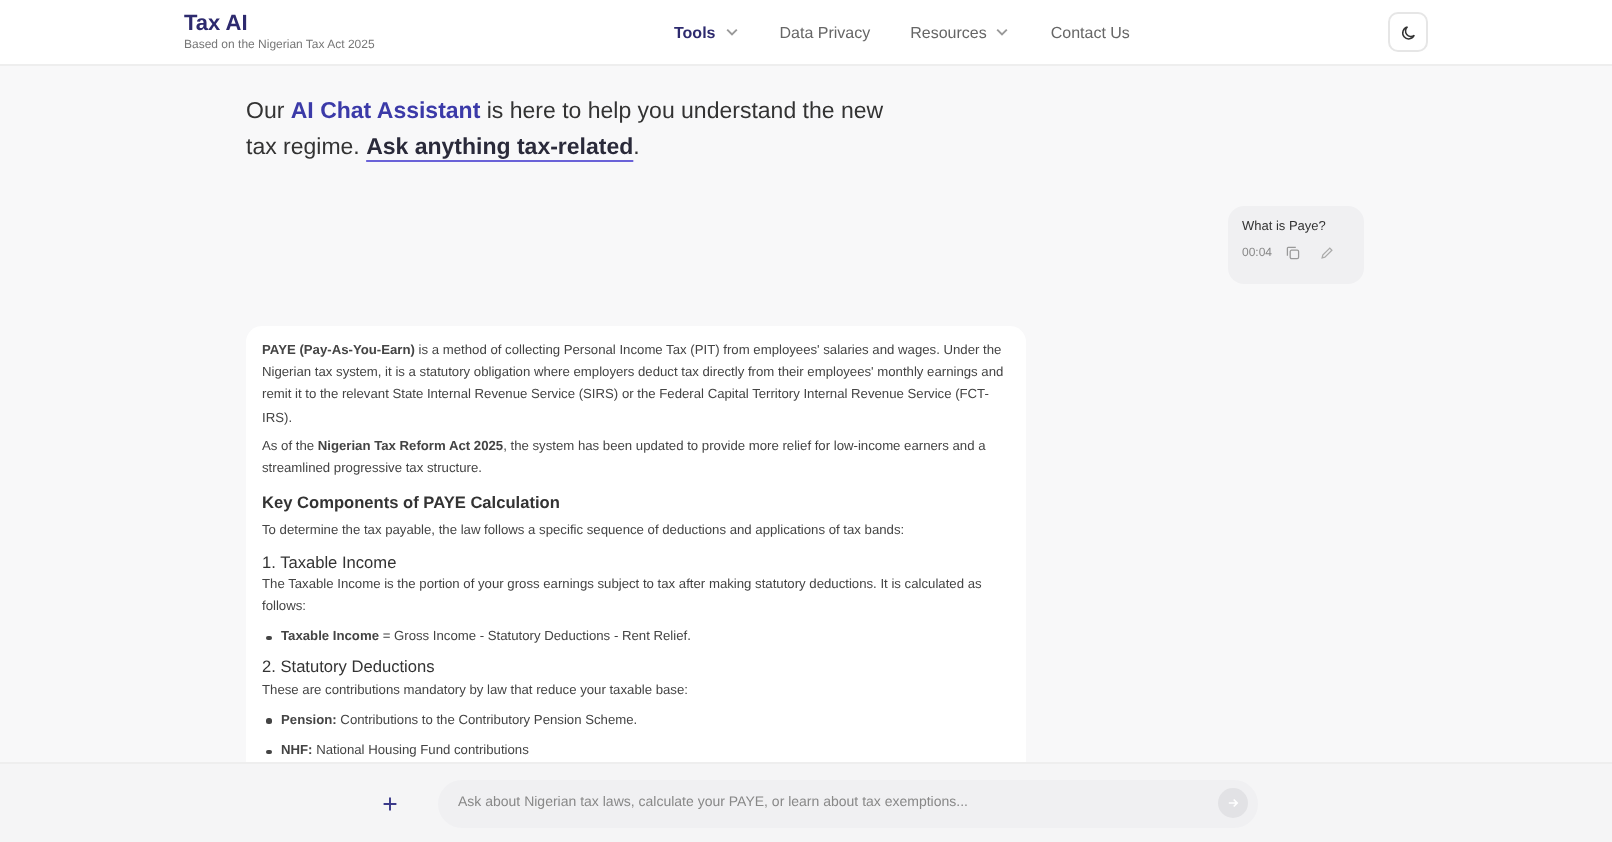  What do you see at coordinates (707, 32) in the screenshot?
I see `nav-link: Tools` at bounding box center [707, 32].